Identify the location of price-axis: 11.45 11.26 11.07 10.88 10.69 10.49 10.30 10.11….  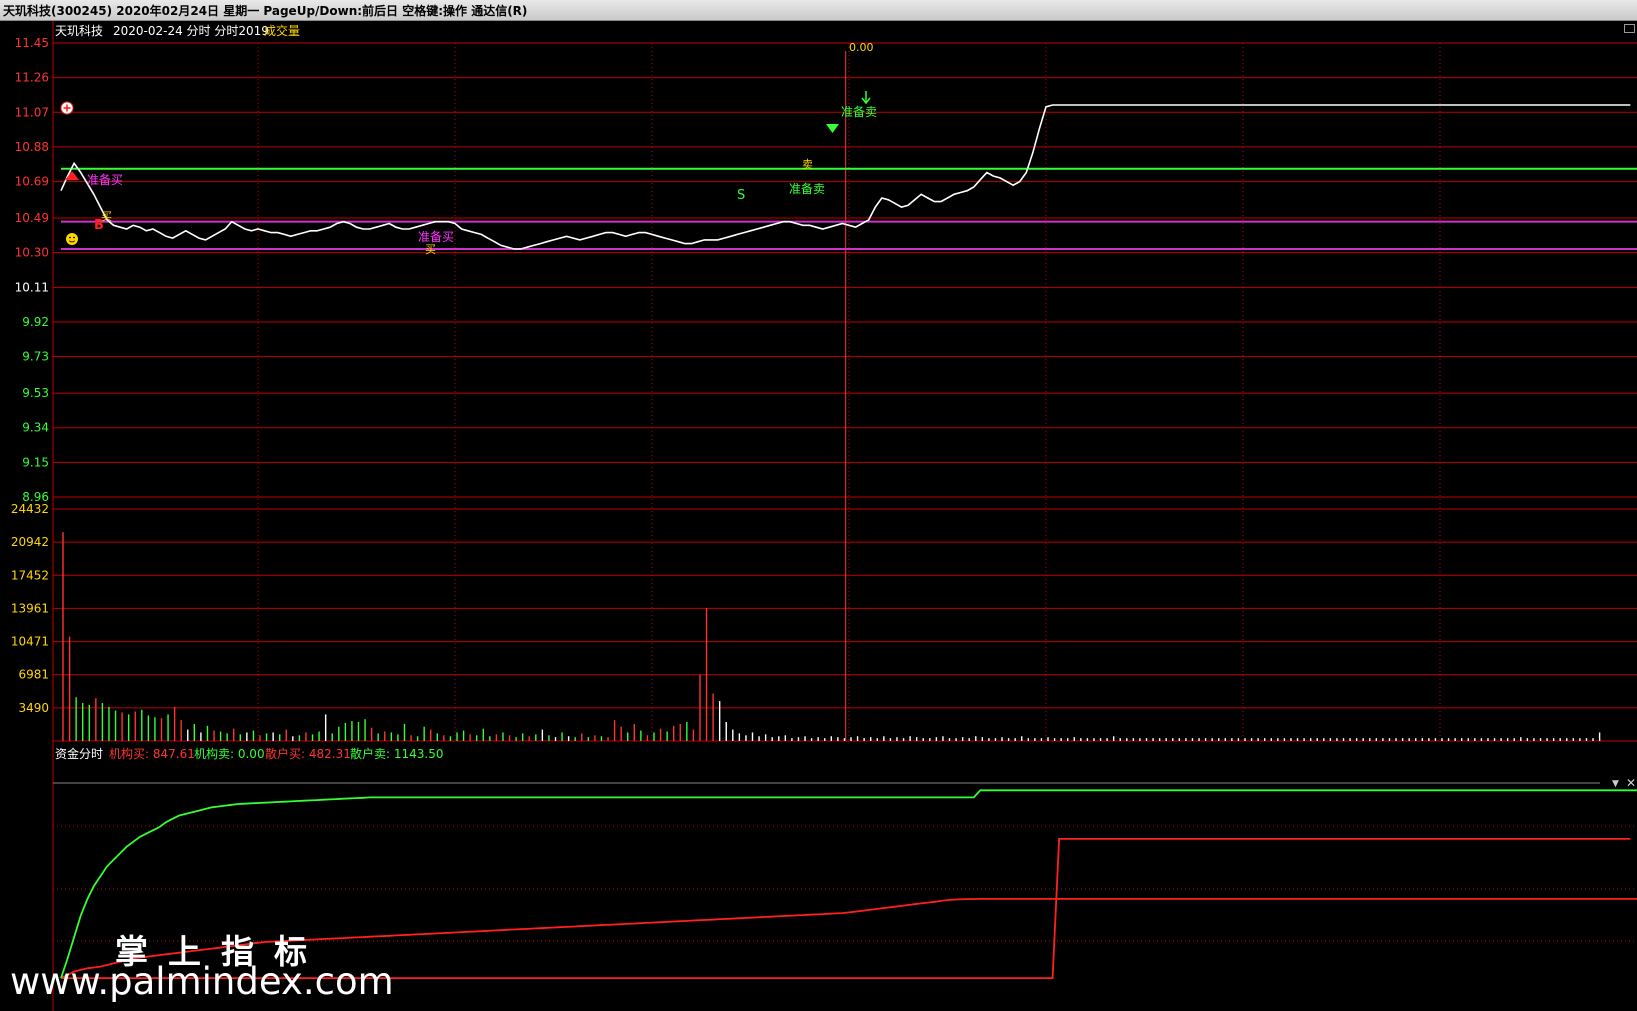
(32, 270).